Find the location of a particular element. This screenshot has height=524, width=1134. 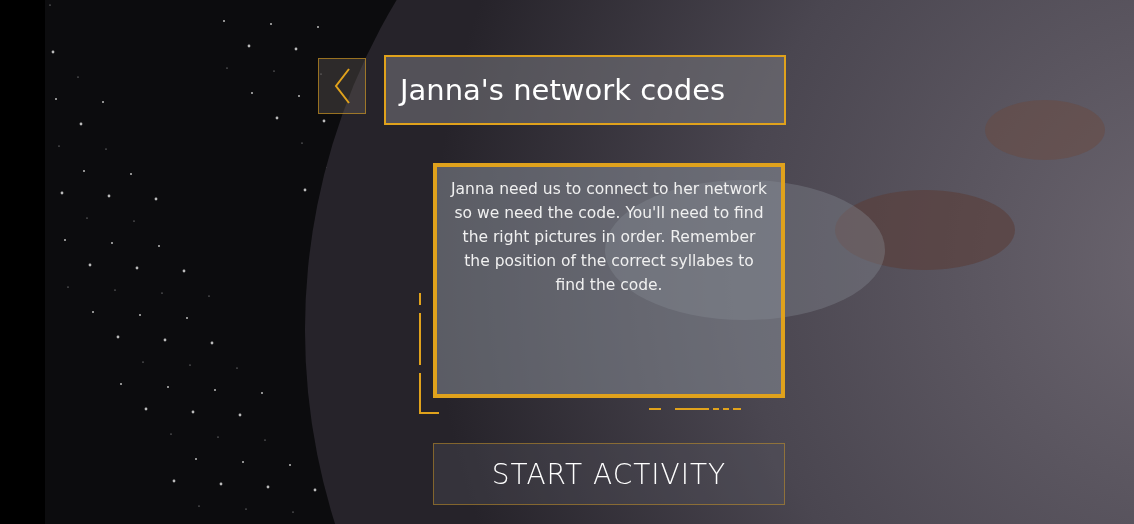

back-button is located at coordinates (342, 86).